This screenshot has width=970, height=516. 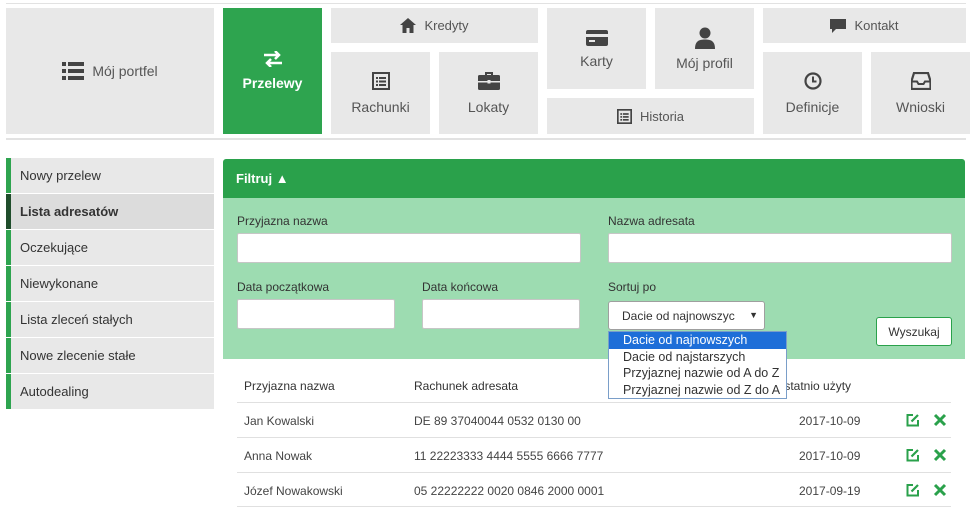 What do you see at coordinates (497, 421) in the screenshot?
I see `cell-account: DE 89 37040044 0532 0130 00` at bounding box center [497, 421].